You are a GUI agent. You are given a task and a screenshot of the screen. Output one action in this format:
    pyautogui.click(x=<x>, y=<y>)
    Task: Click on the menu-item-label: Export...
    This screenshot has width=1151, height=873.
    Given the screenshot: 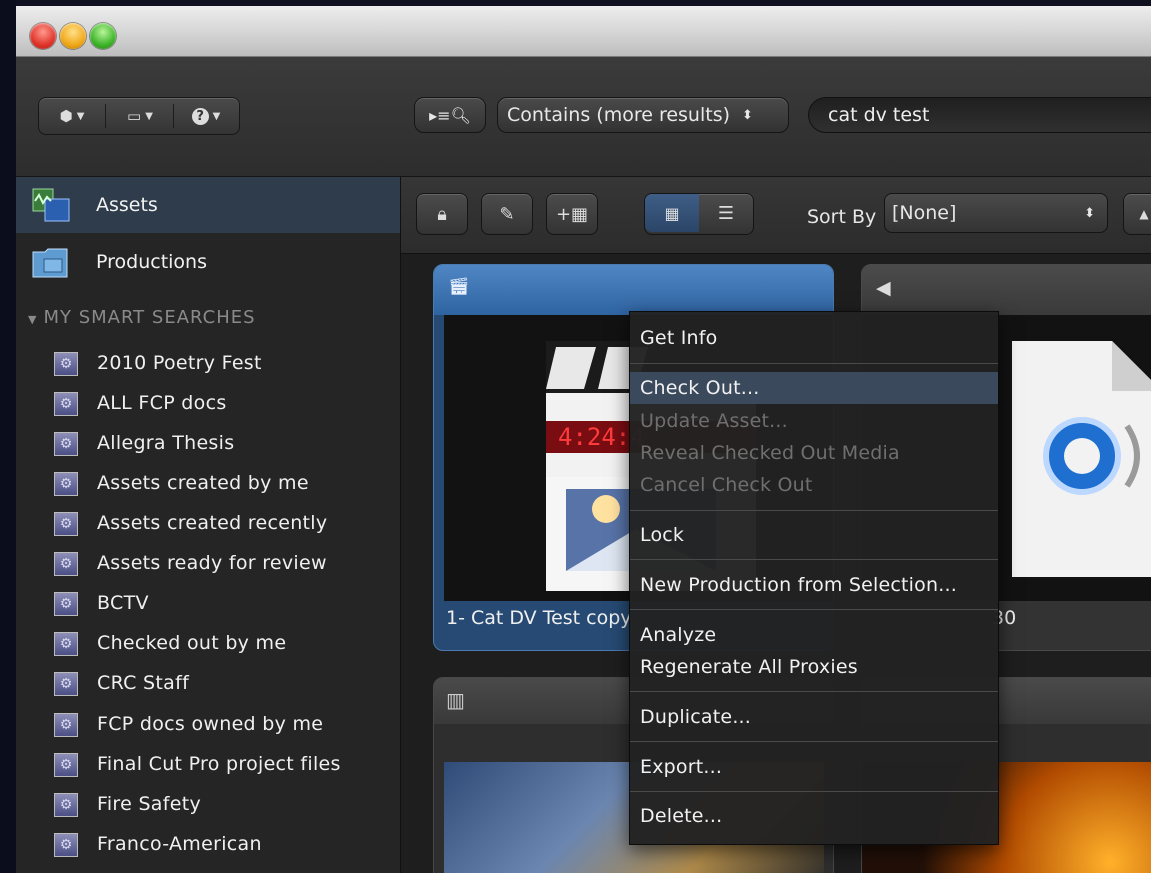 What is the action you would take?
    pyautogui.click(x=681, y=767)
    